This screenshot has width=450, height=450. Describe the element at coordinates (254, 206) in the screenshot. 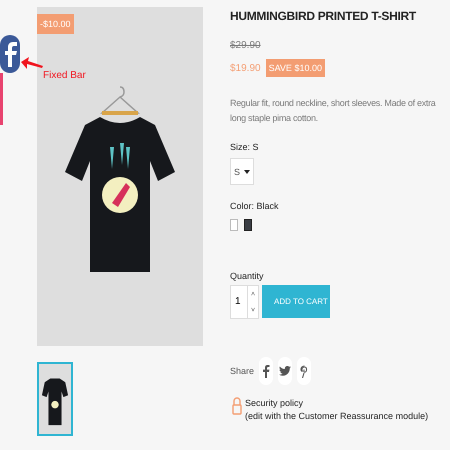

I see `color-label: Color: Black` at that location.